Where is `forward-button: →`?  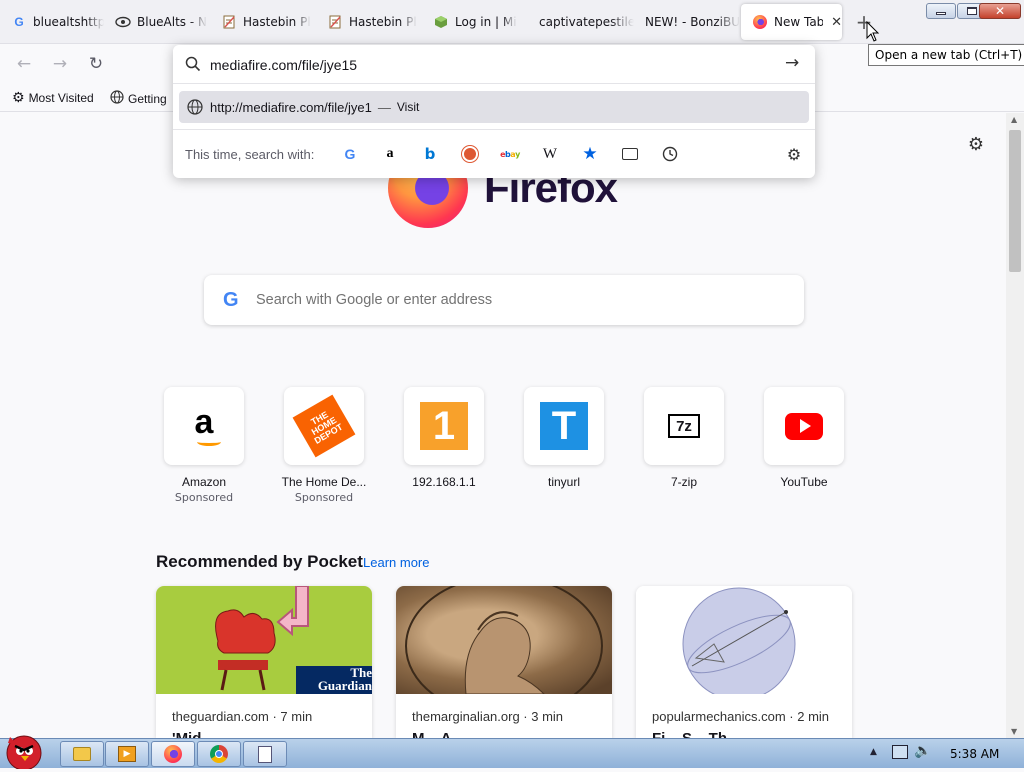
forward-button: → is located at coordinates (60, 64).